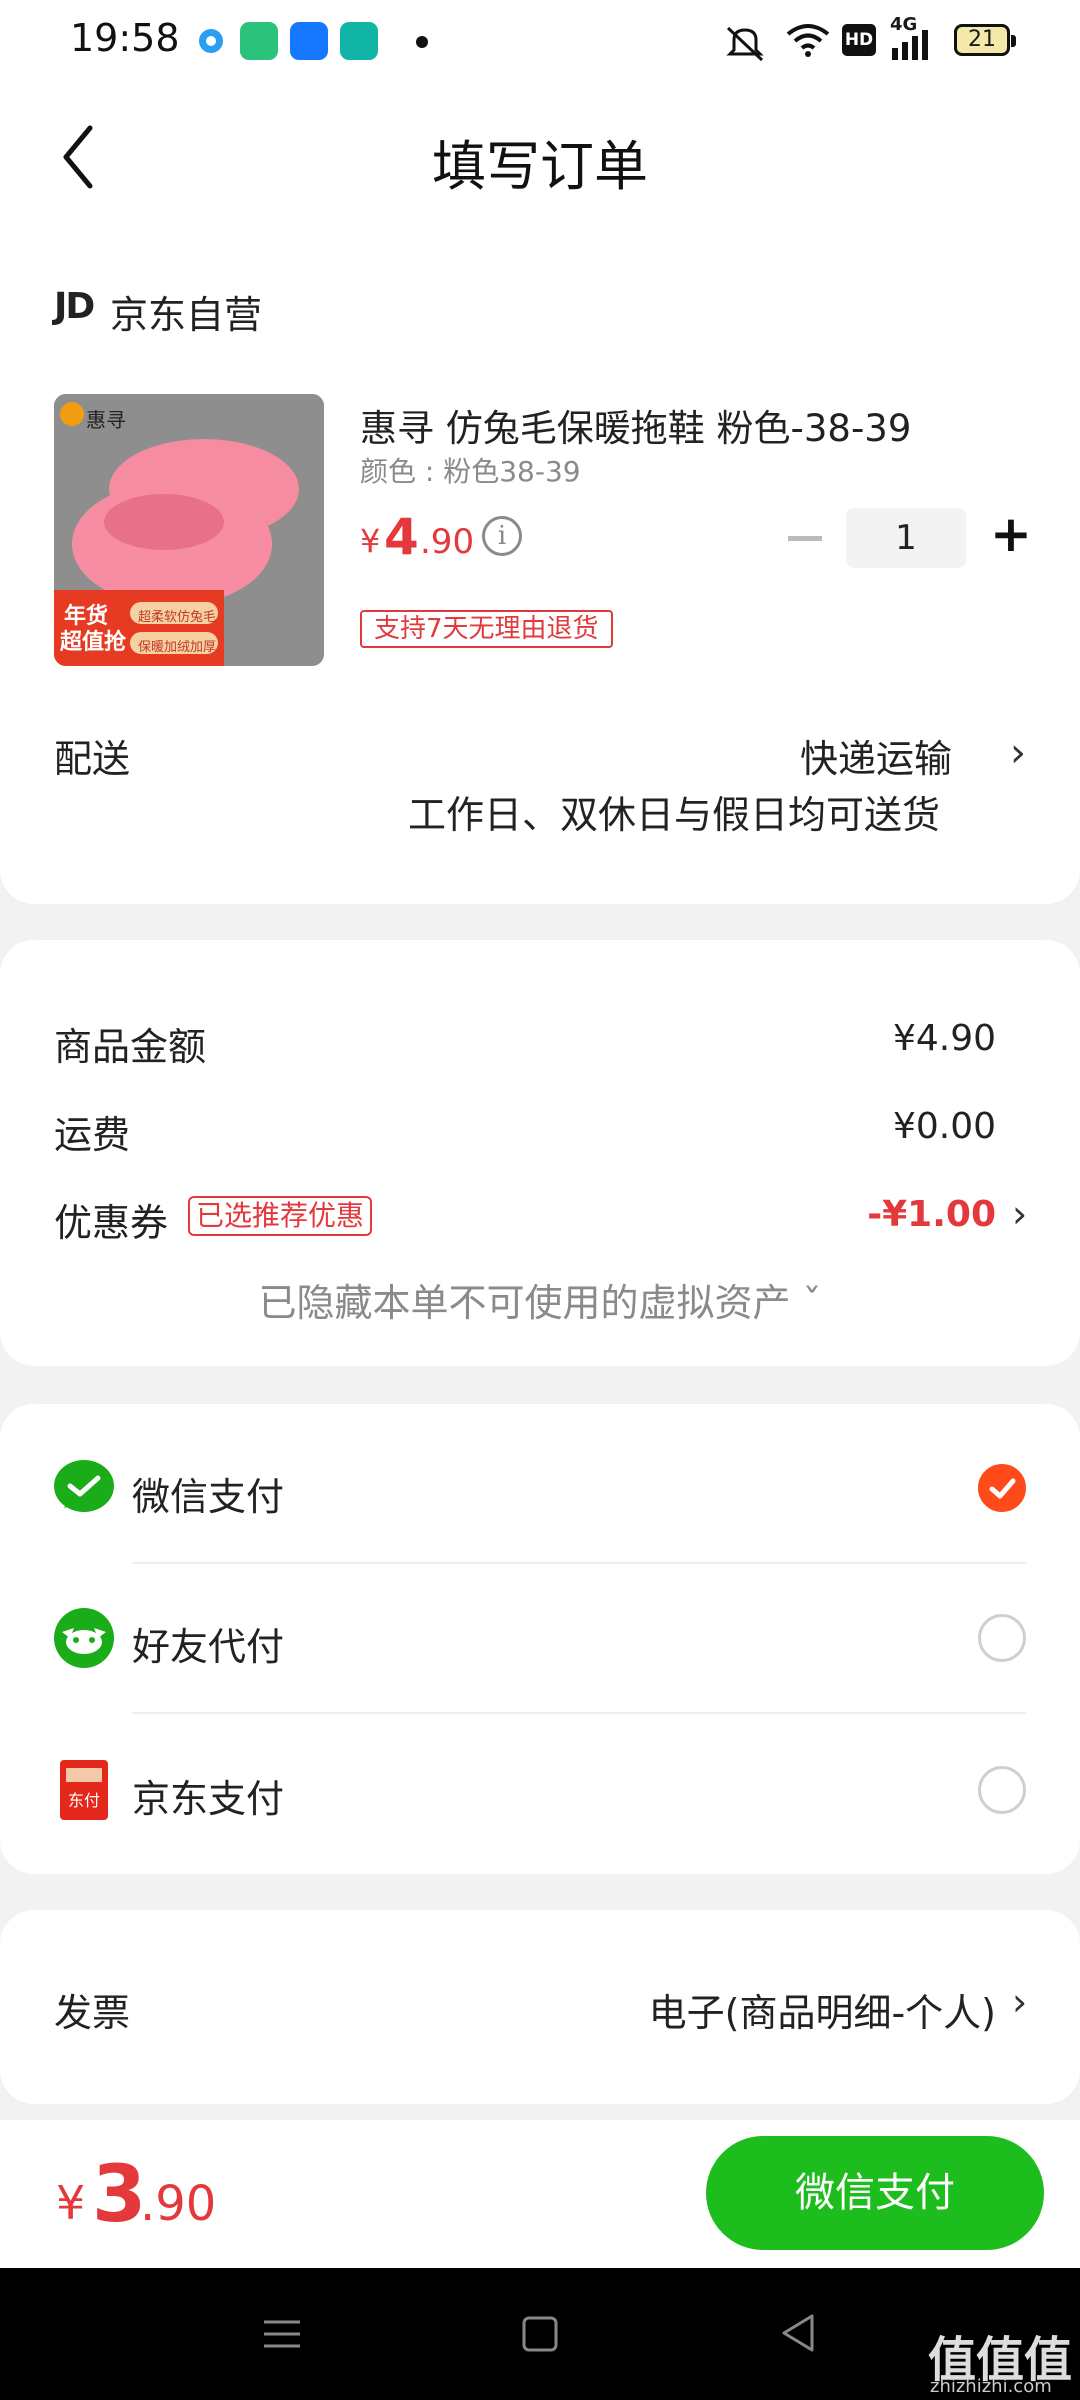 The width and height of the screenshot is (1080, 2400). Describe the element at coordinates (177, 647) in the screenshot. I see `product-image-promo: 保暖加绒加厚` at that location.